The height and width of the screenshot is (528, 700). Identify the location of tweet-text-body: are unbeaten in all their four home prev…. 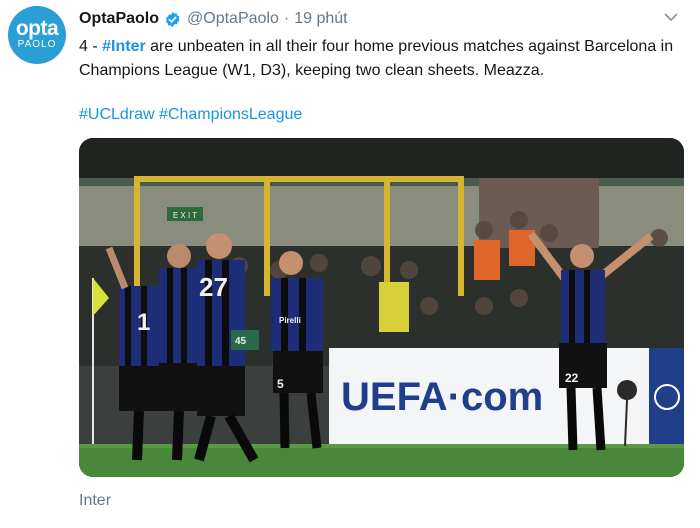
(376, 58).